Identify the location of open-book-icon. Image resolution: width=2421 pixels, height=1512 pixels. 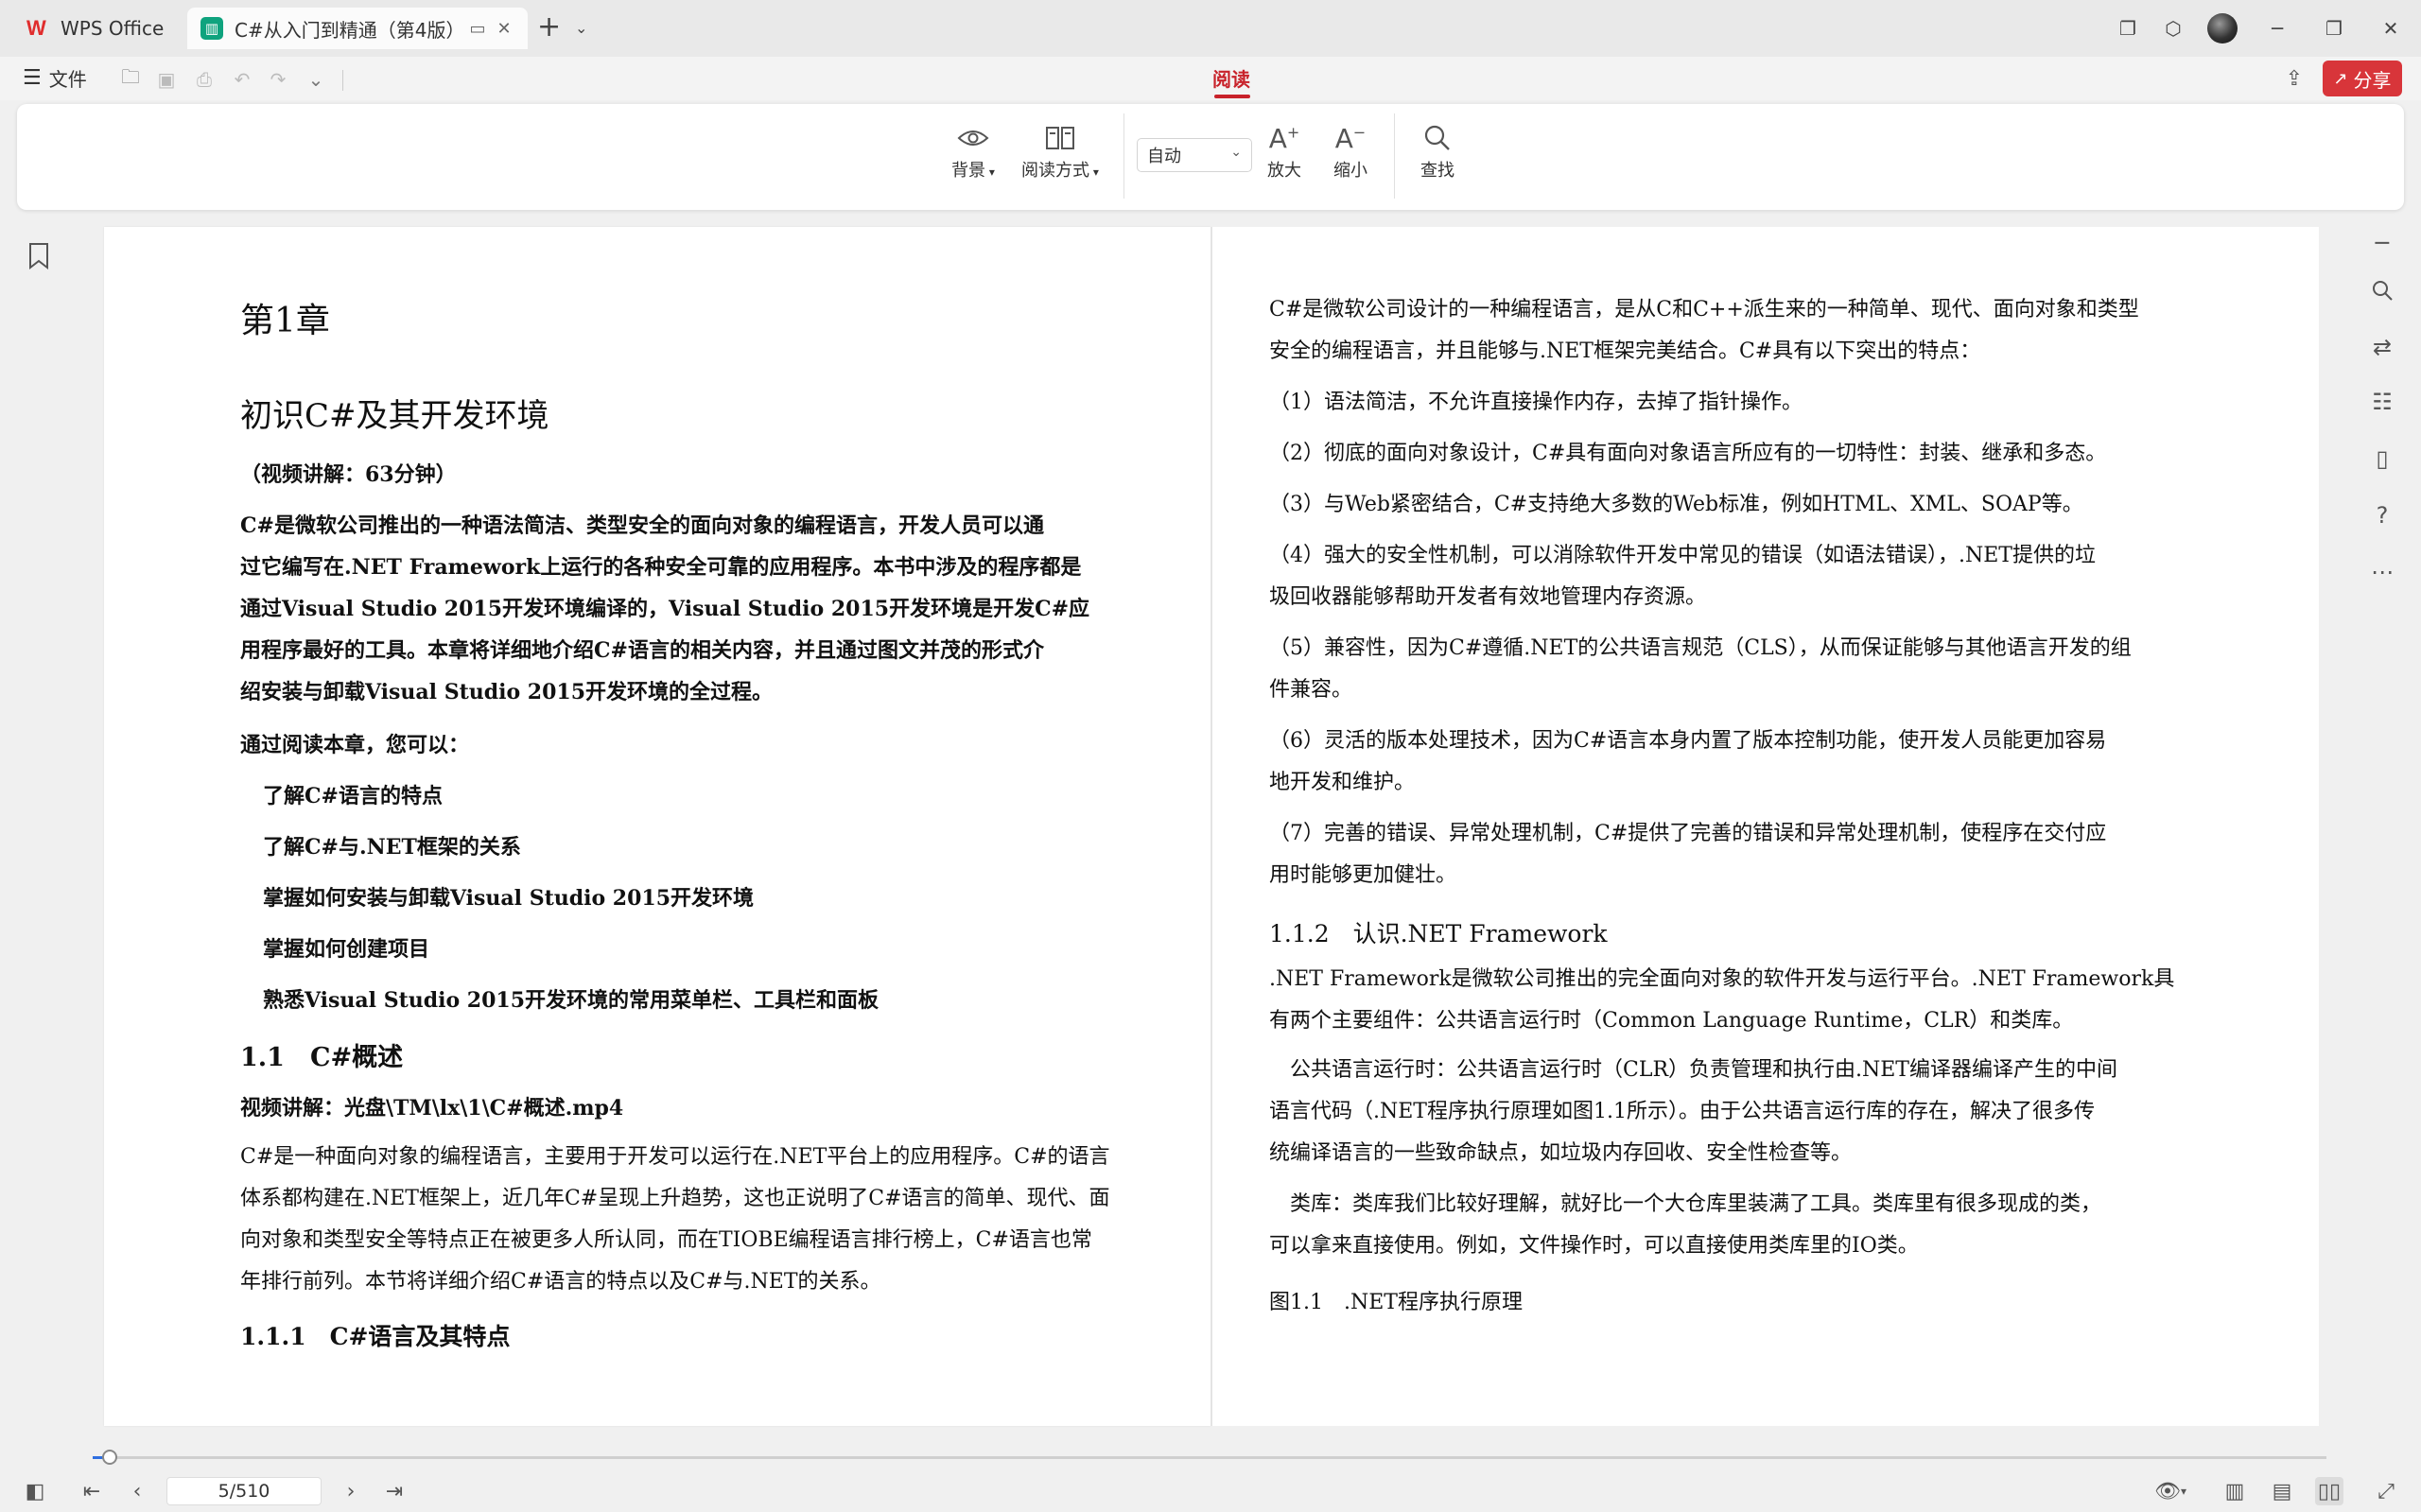
(1060, 138).